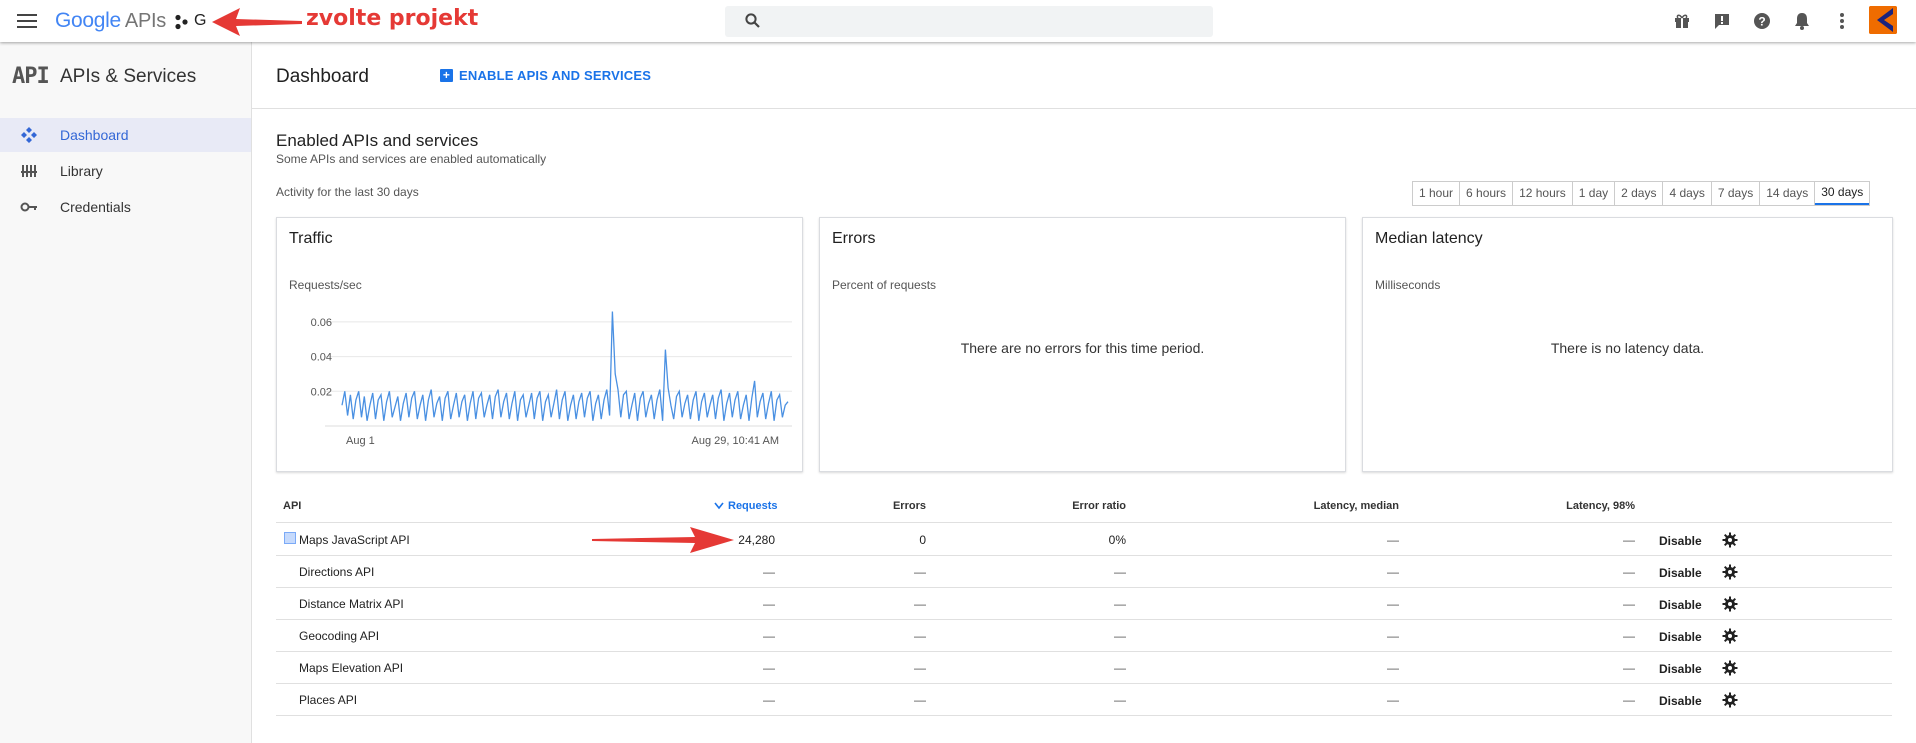  What do you see at coordinates (756, 540) in the screenshot?
I see `requests-value: 24,280` at bounding box center [756, 540].